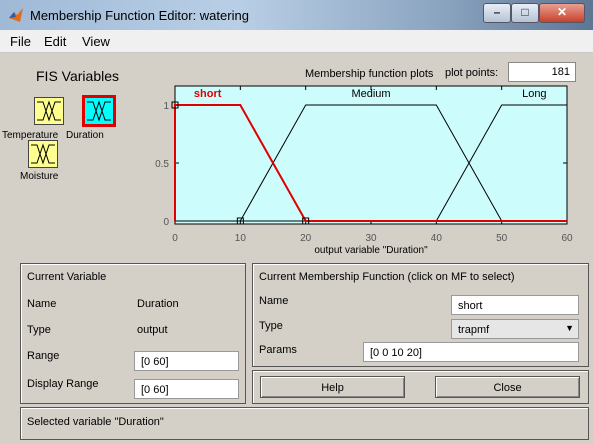 This screenshot has height=444, width=593. I want to click on cv-name-label: Name, so click(42, 304).